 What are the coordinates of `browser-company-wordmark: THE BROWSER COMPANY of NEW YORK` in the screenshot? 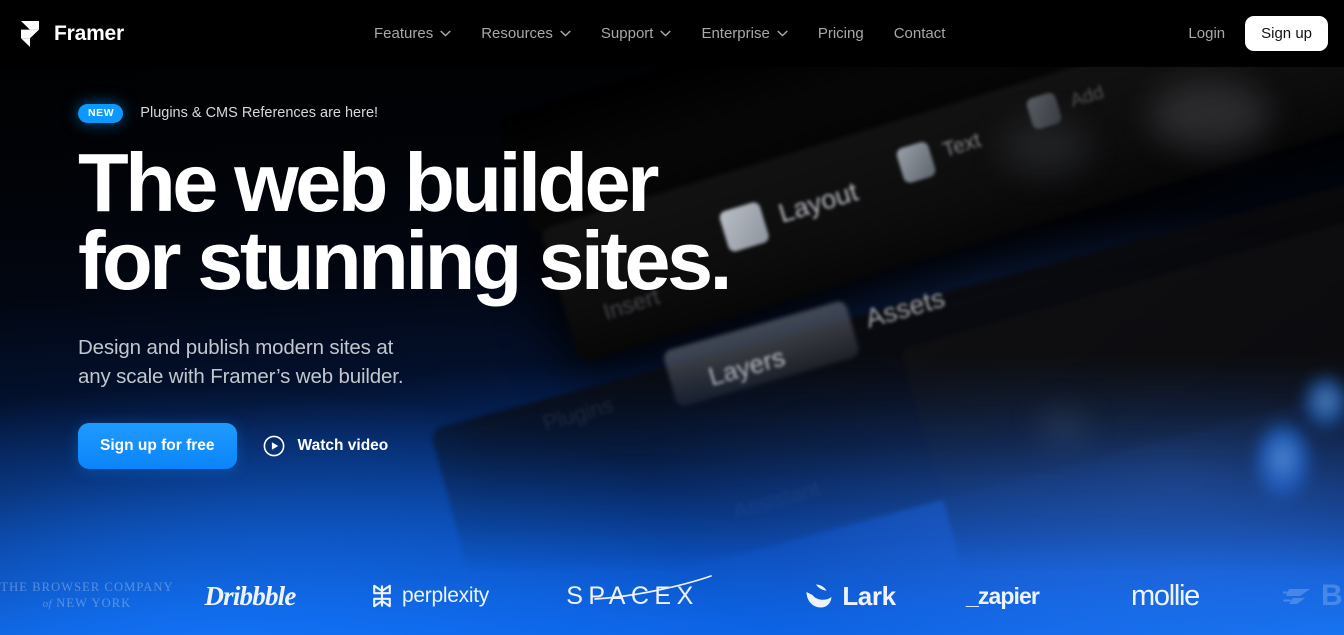 It's located at (86, 595).